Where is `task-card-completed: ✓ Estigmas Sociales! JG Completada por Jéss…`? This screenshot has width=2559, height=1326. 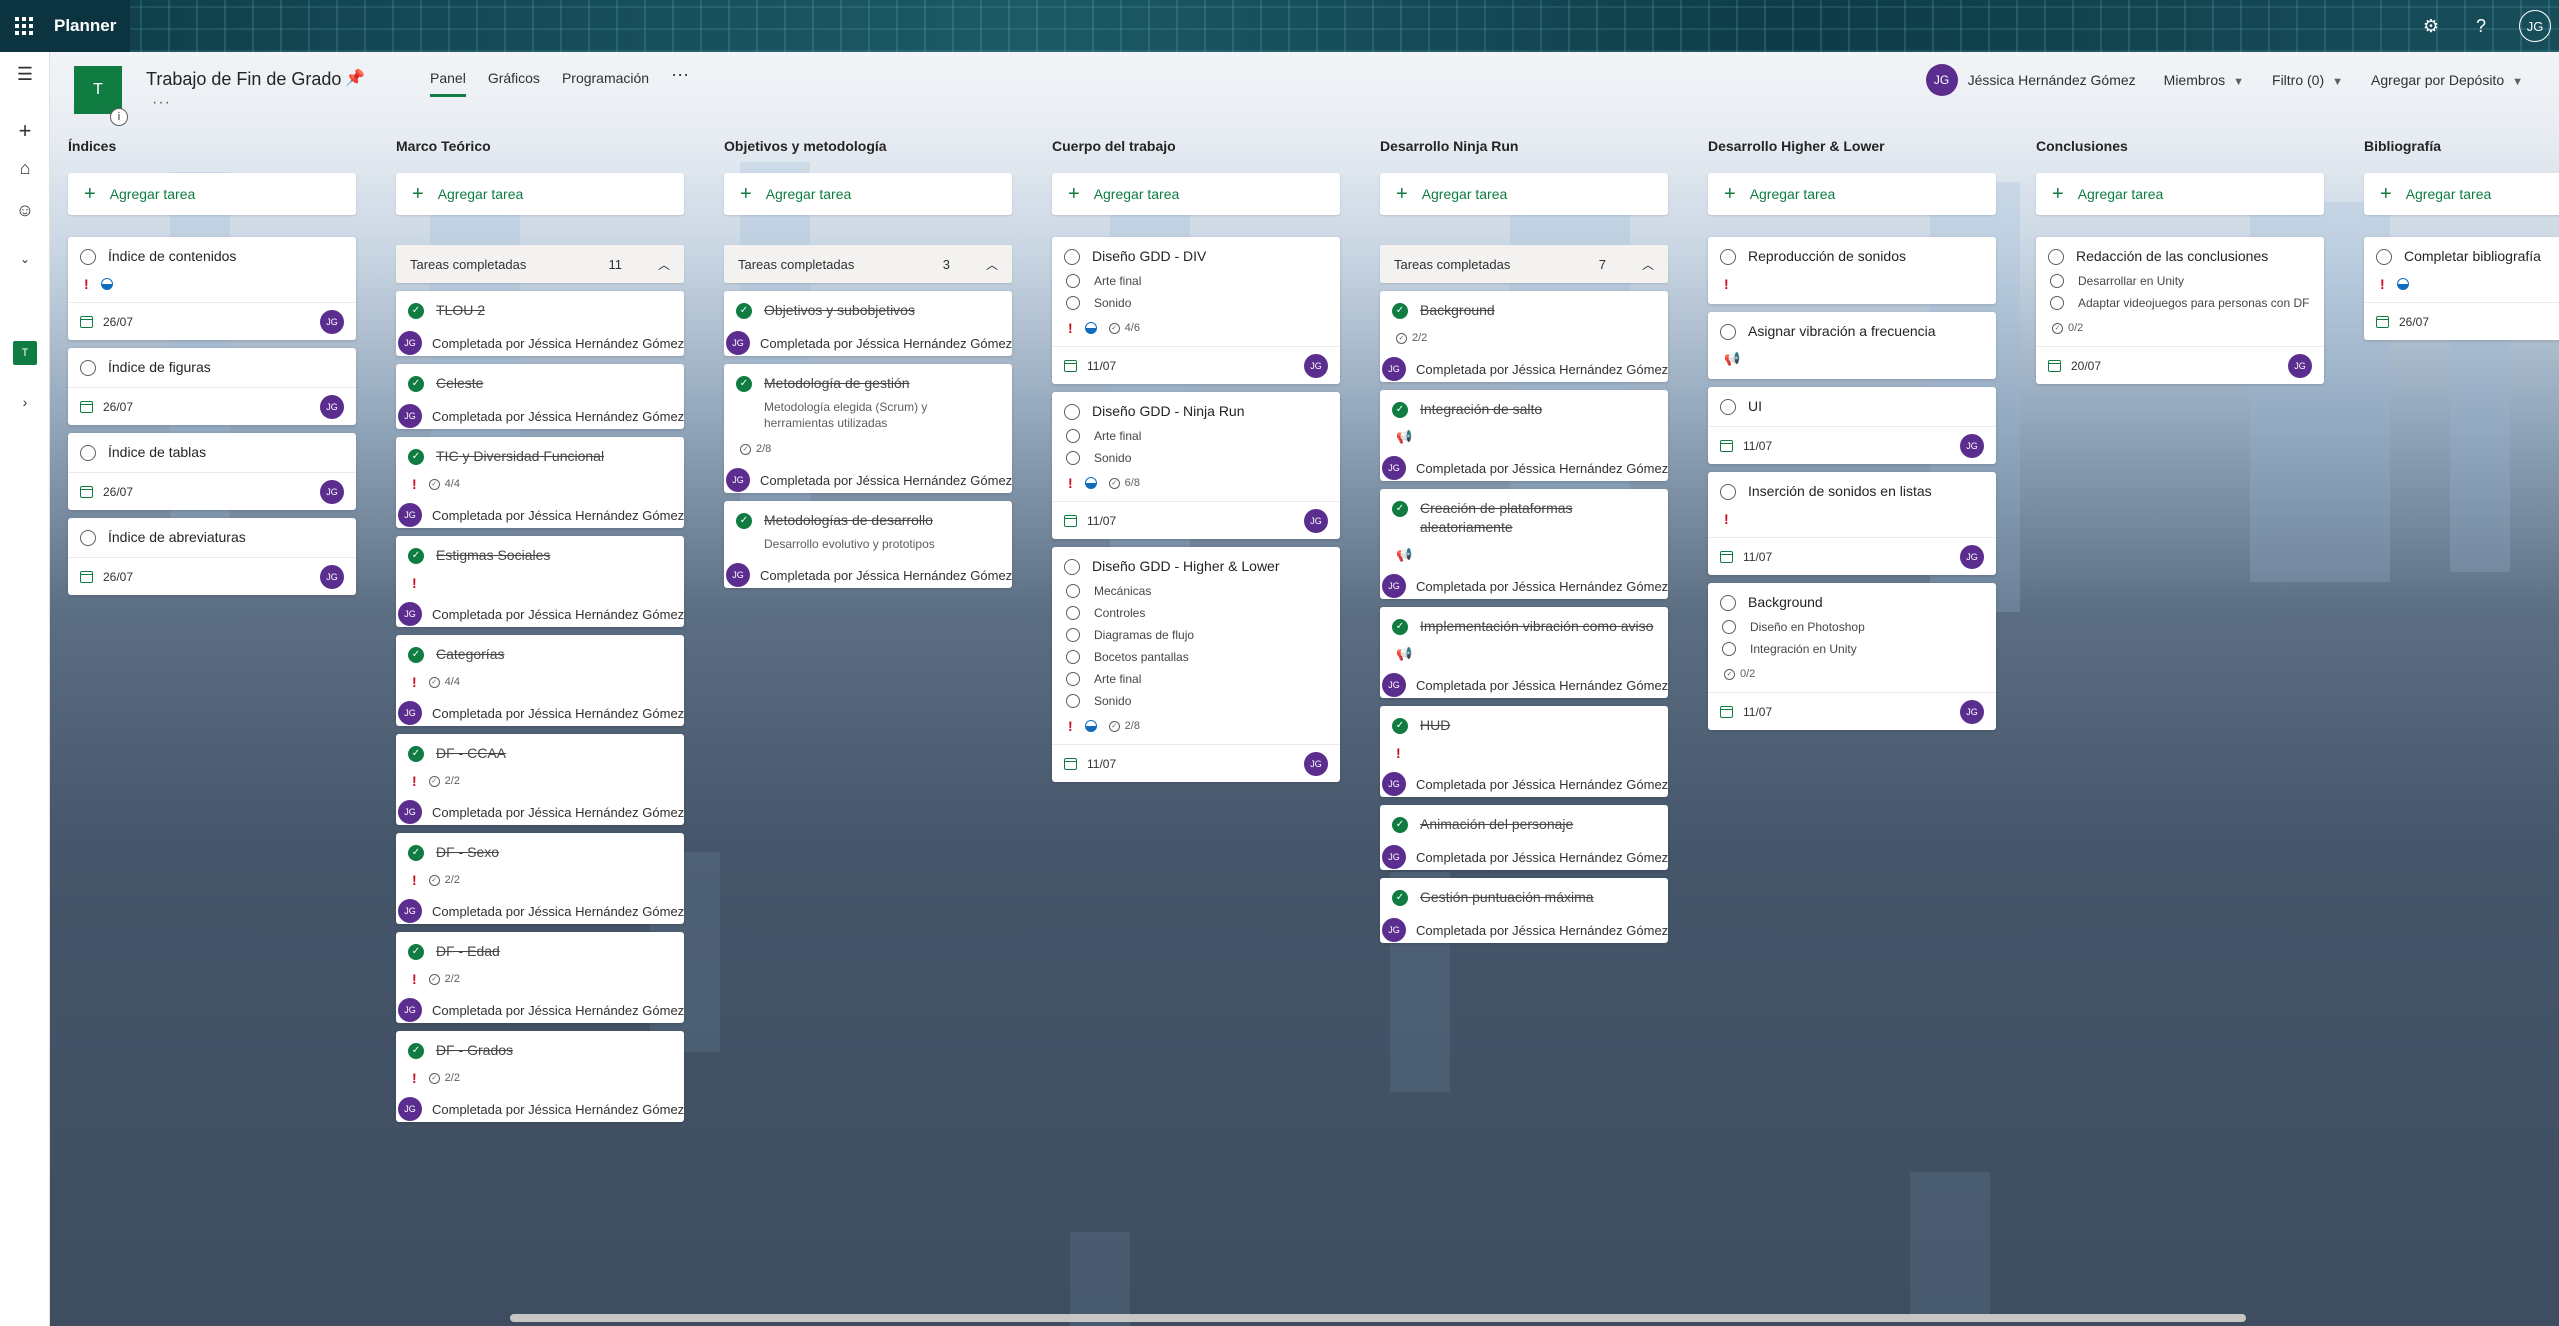
task-card-completed: ✓ Estigmas Sociales! JG Completada por Jéss… is located at coordinates (540, 581).